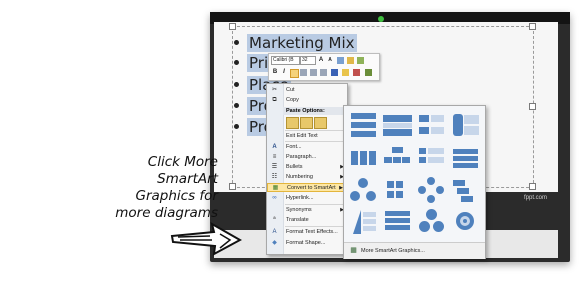 Image resolution: width=580 pixels, height=286 pixels. Describe the element at coordinates (360, 60) in the screenshot. I see `style-icon` at that location.